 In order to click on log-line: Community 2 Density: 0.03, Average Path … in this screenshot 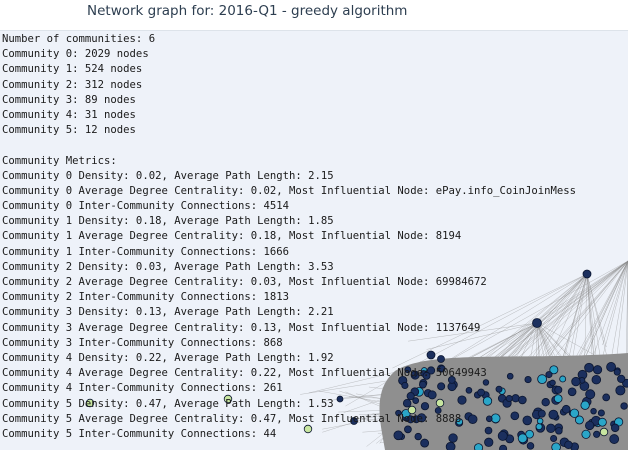, I will do `click(168, 266)`.